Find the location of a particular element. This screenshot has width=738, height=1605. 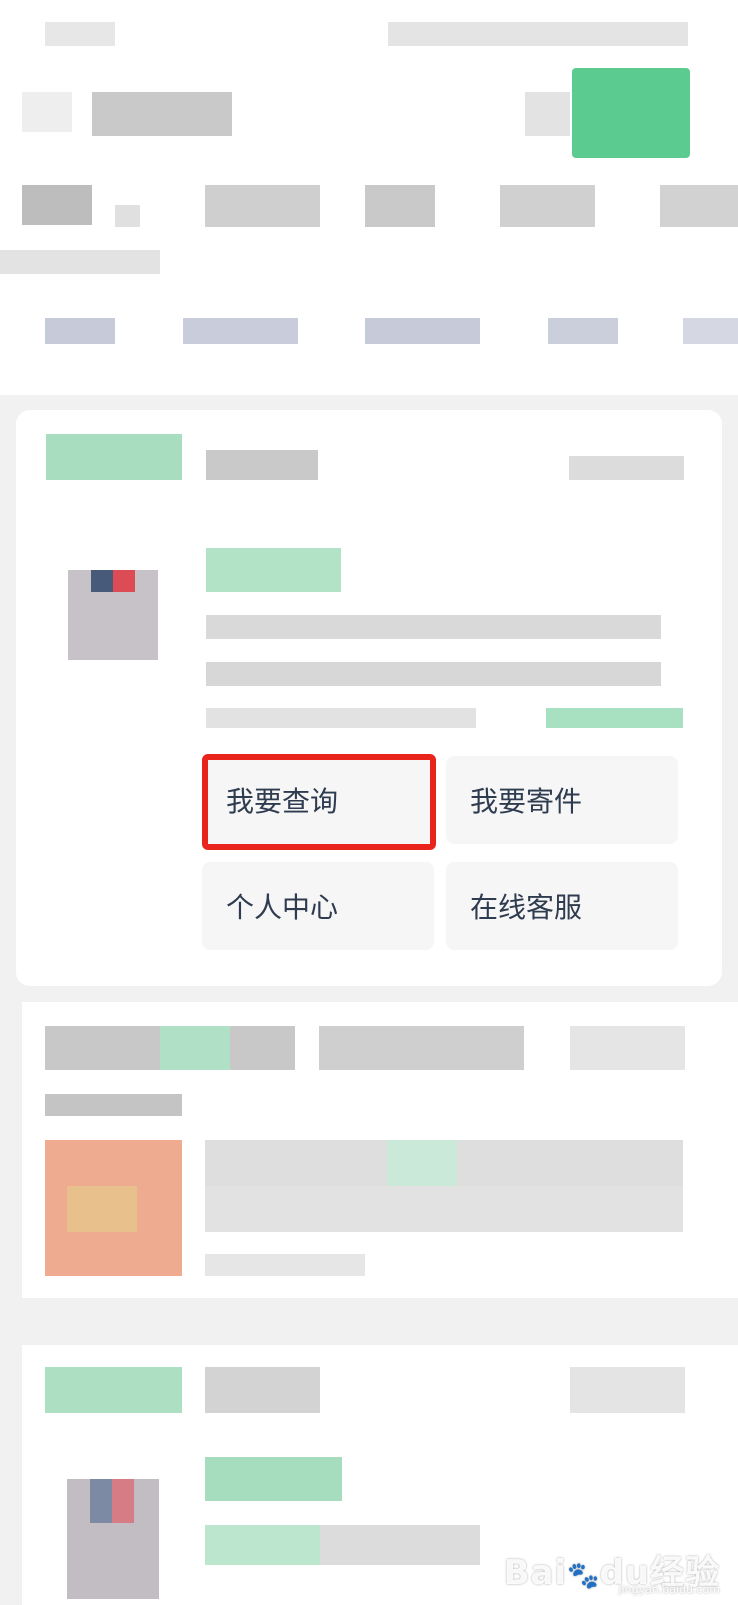

green-action-button is located at coordinates (631, 113).